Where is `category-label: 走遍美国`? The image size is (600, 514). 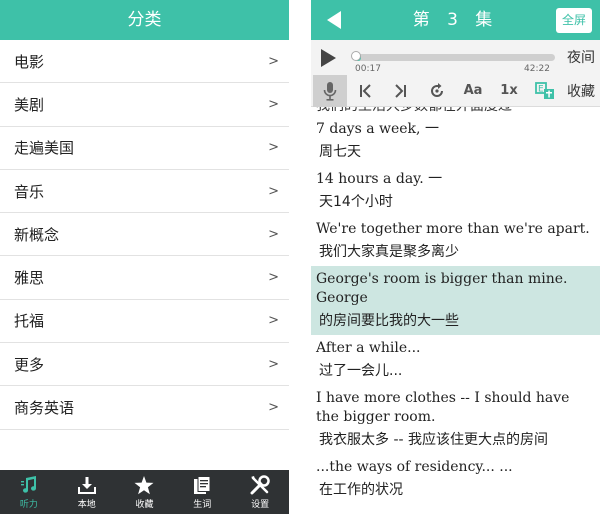
category-label: 走遍美国 is located at coordinates (44, 148).